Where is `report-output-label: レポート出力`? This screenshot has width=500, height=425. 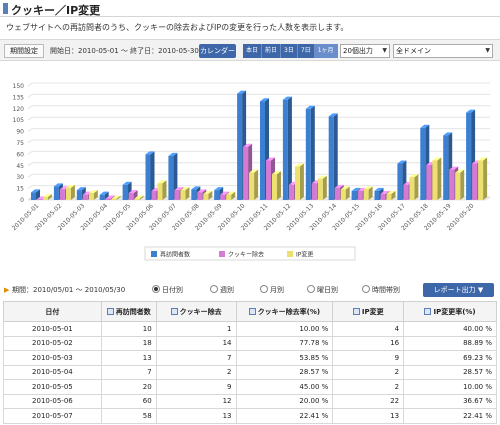 report-output-label: レポート出力 is located at coordinates (454, 290).